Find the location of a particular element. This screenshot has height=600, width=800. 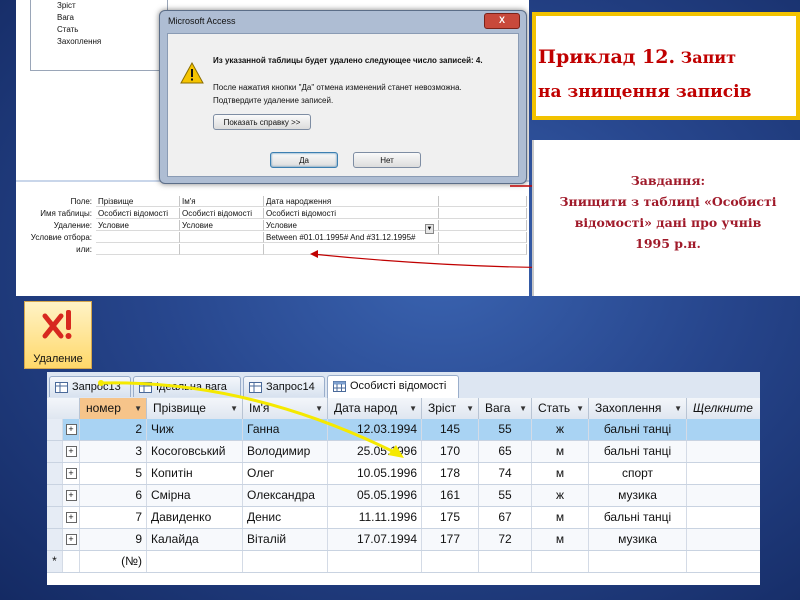

cell-name: Денис is located at coordinates (285, 517).